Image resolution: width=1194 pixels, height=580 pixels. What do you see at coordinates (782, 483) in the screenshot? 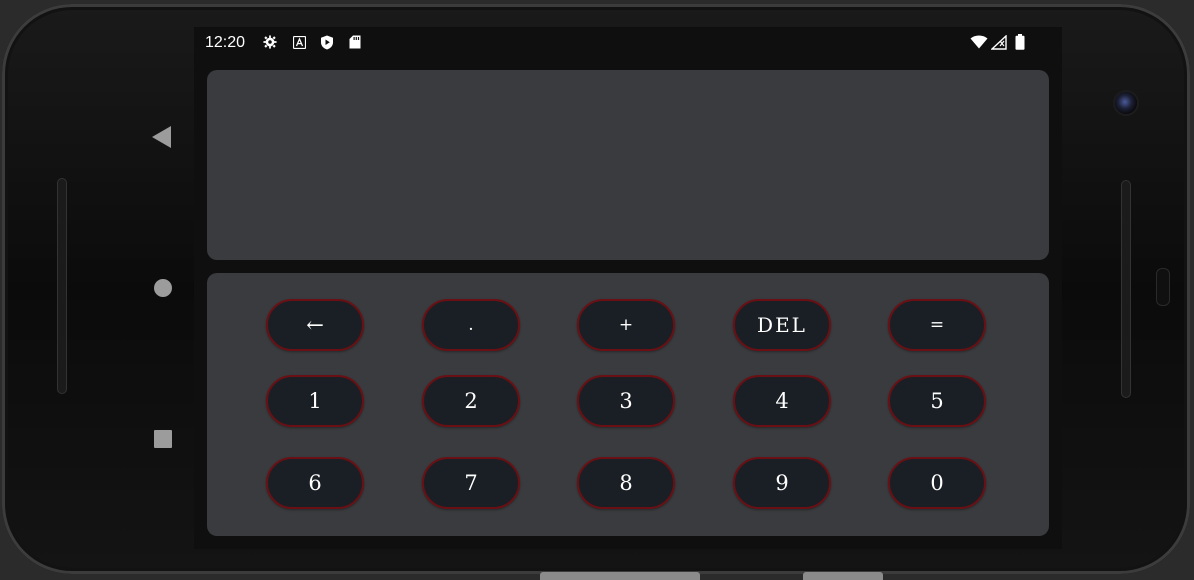
I see `digit-9-button: 9` at bounding box center [782, 483].